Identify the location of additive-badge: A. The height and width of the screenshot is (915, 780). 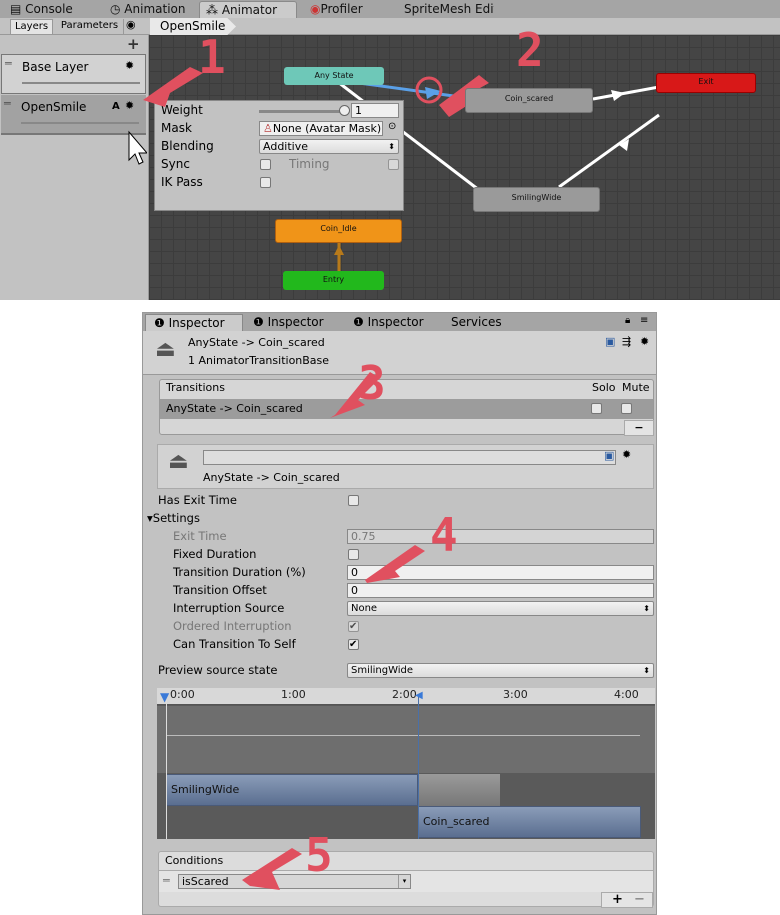
(116, 106).